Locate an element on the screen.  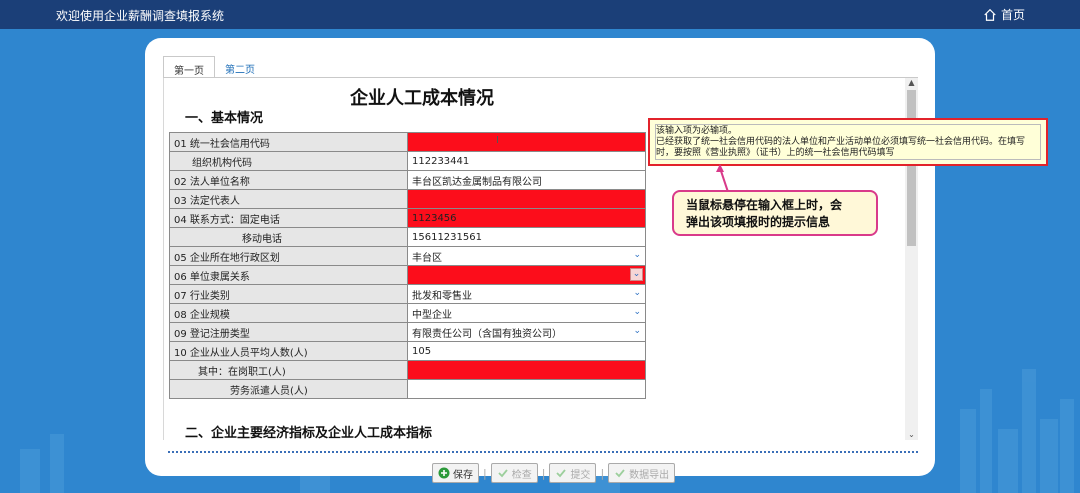
district-value: 丰台区 is located at coordinates (427, 258).